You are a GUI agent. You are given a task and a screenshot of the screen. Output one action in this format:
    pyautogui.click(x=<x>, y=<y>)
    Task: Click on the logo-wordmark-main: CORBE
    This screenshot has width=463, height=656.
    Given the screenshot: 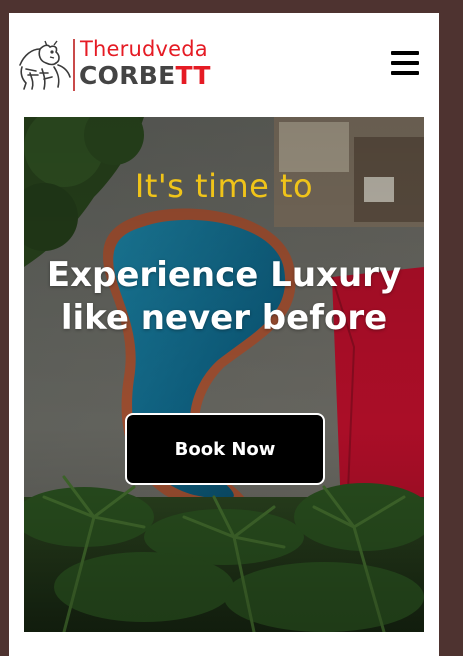 What is the action you would take?
    pyautogui.click(x=127, y=75)
    